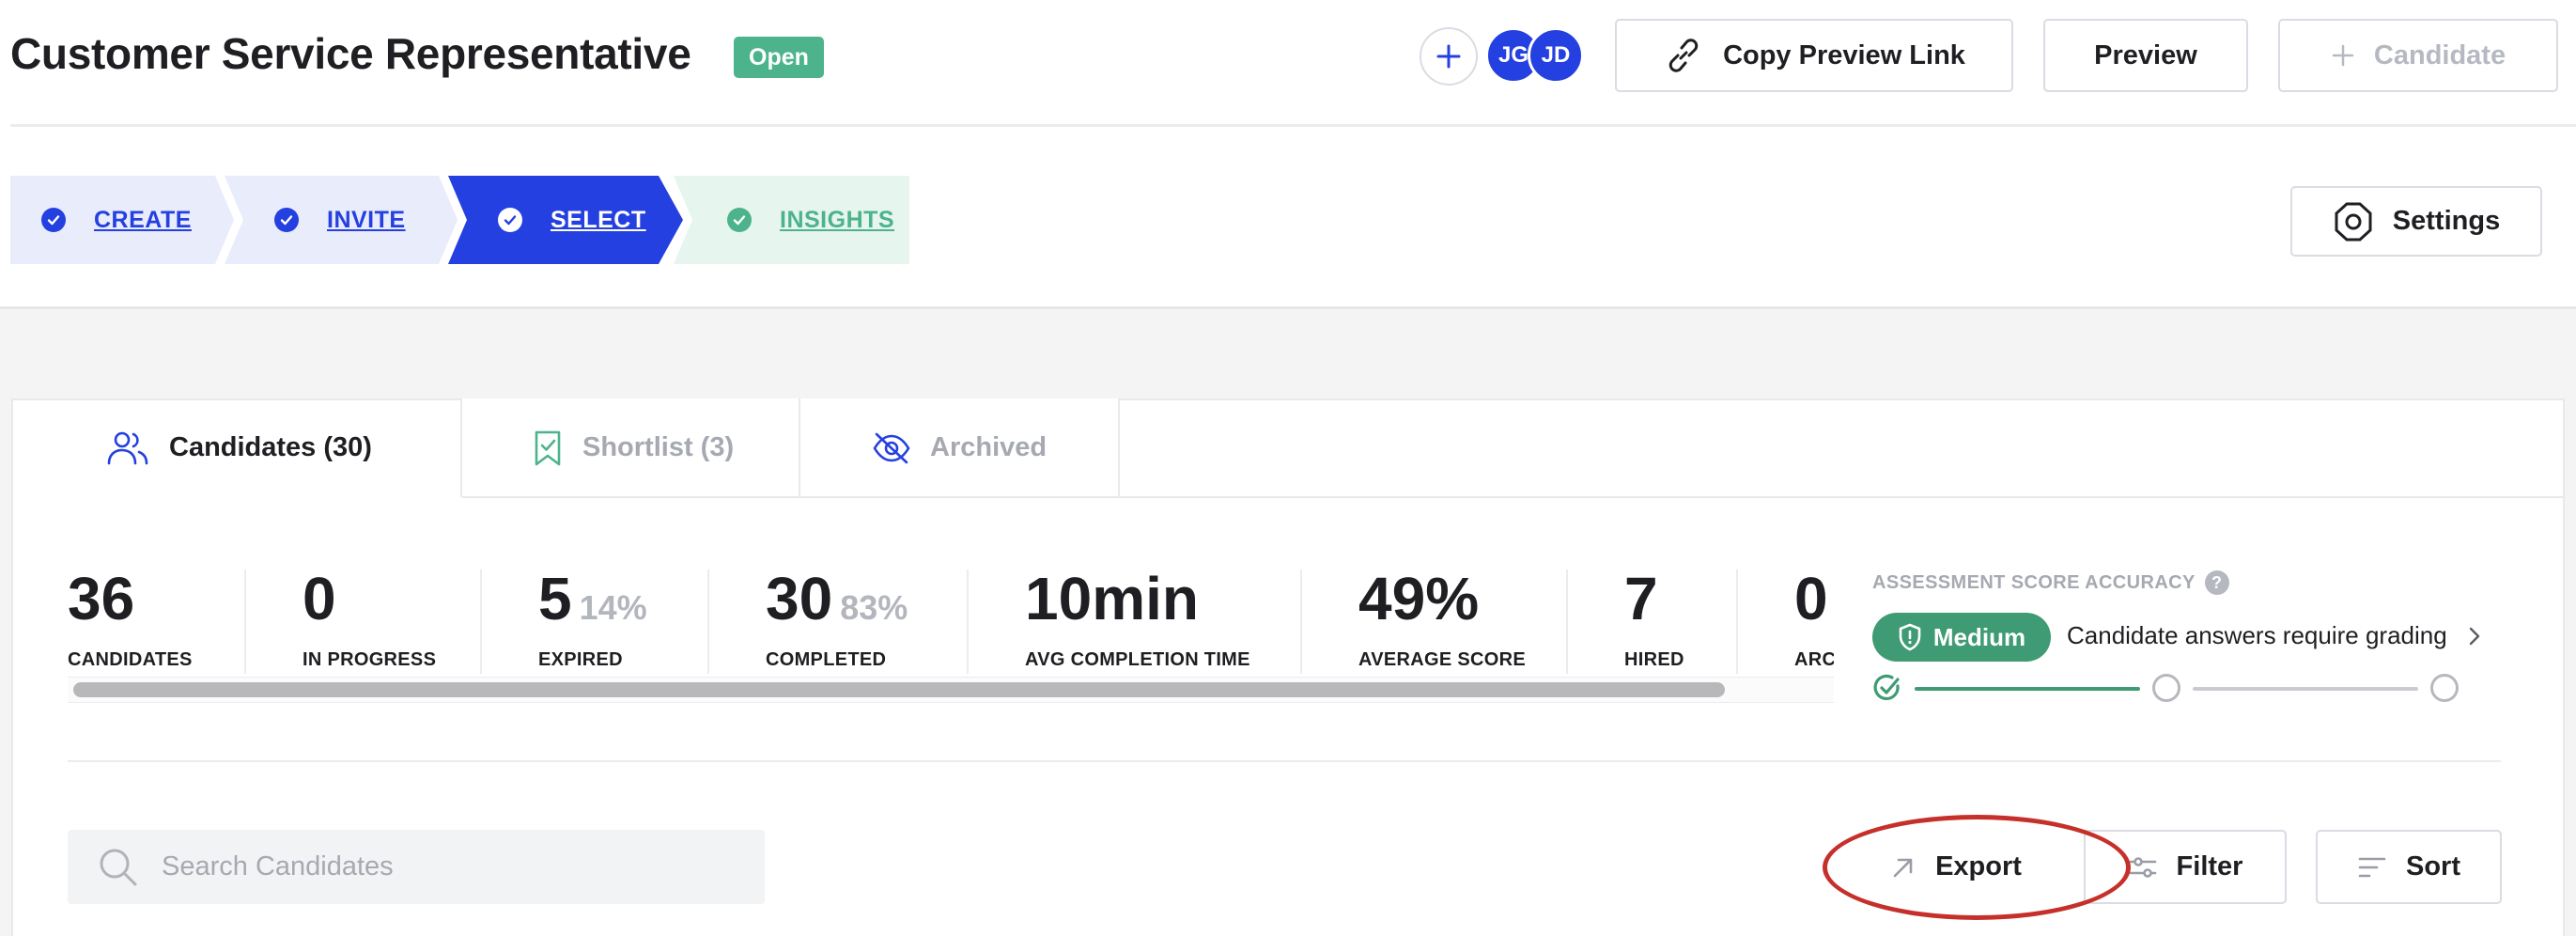 This screenshot has width=2576, height=936. What do you see at coordinates (1284, 761) in the screenshot?
I see `section-divider` at bounding box center [1284, 761].